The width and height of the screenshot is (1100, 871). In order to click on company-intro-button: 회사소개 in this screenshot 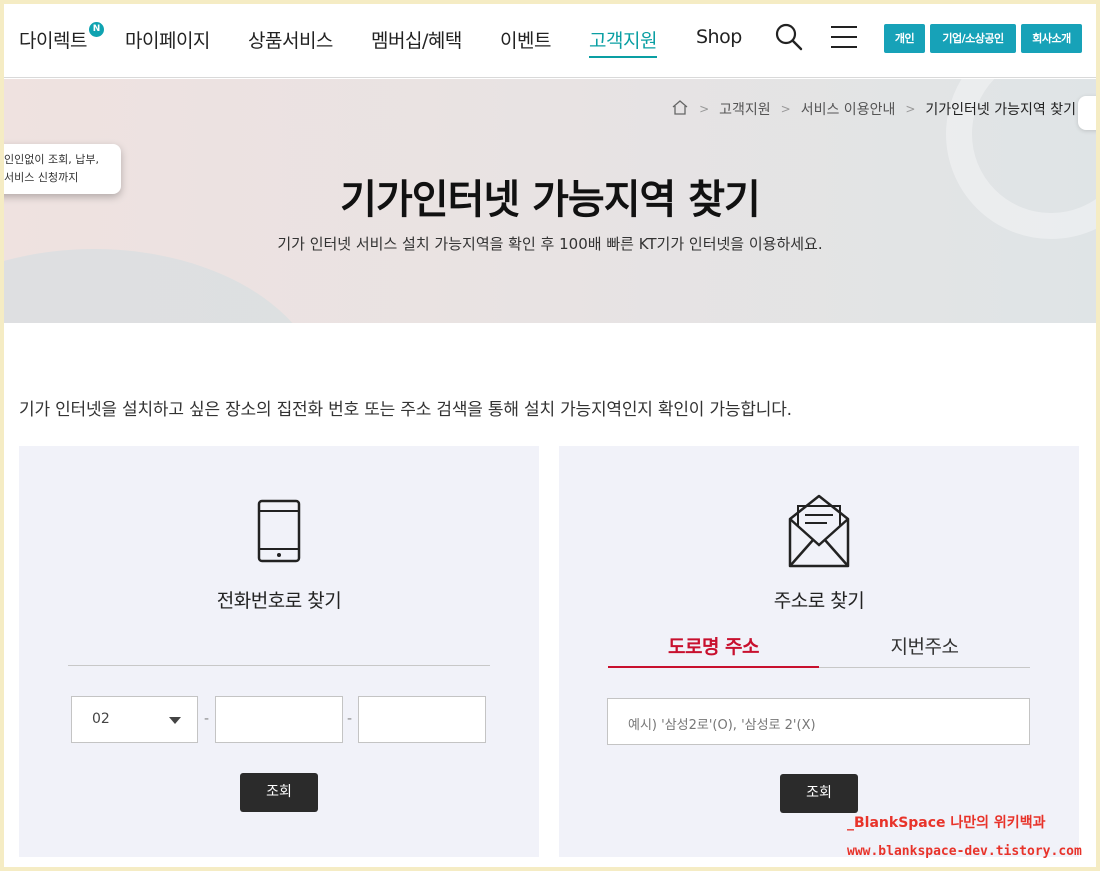, I will do `click(1051, 38)`.